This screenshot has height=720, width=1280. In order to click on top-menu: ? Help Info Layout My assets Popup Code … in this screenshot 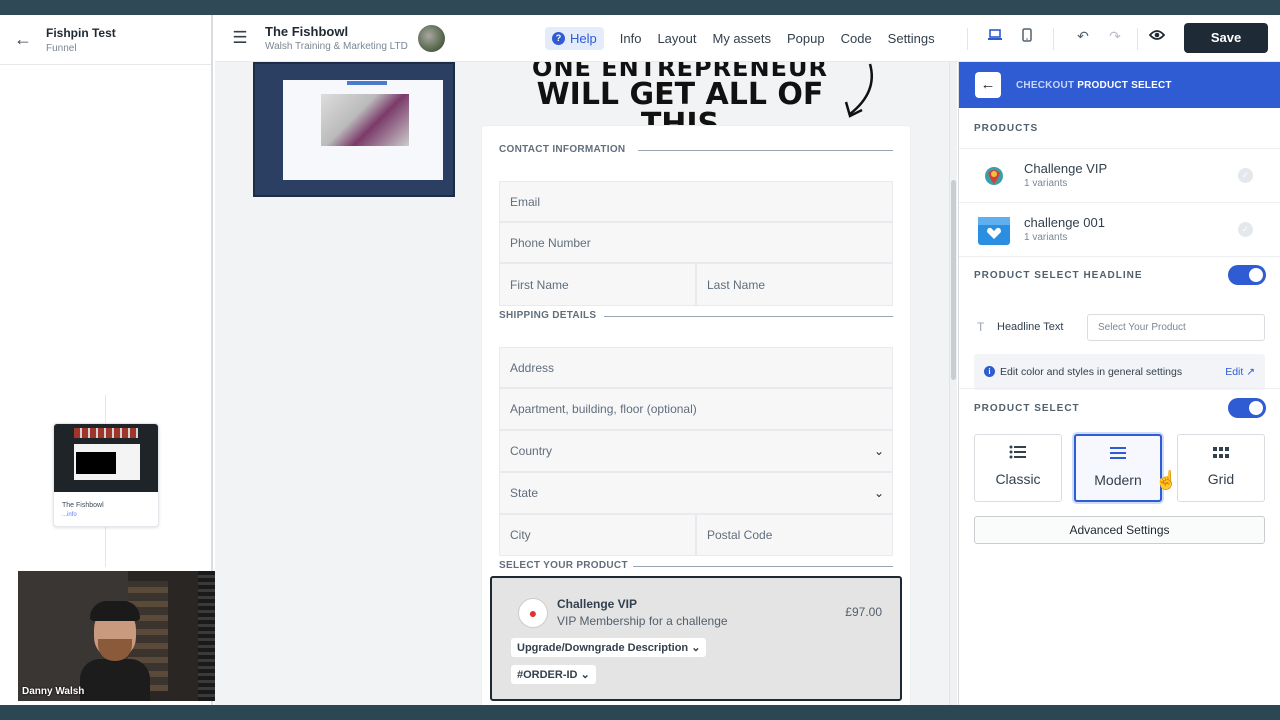, I will do `click(740, 38)`.